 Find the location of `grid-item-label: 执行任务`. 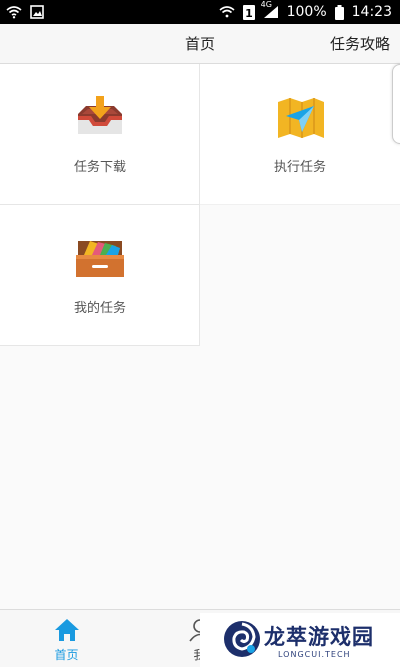

grid-item-label: 执行任务 is located at coordinates (299, 167).